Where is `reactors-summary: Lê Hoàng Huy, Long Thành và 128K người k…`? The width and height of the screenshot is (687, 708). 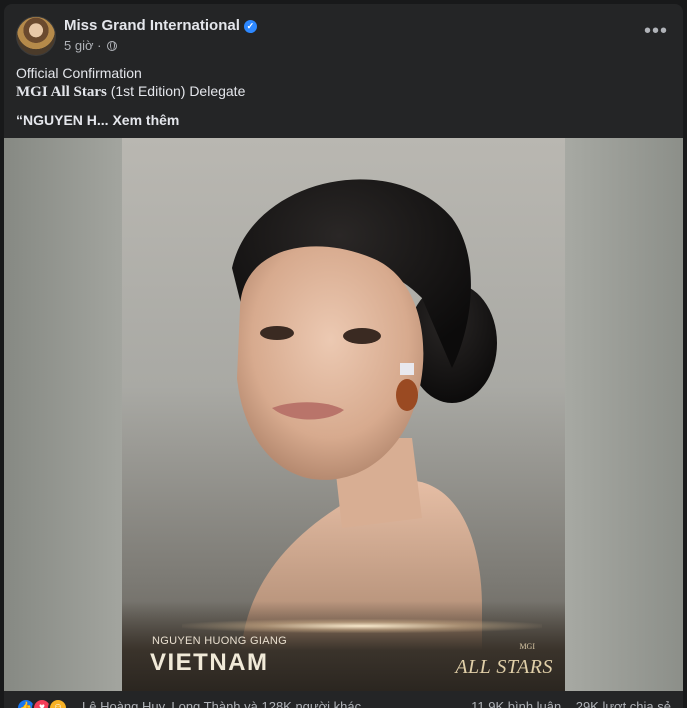 reactors-summary: Lê Hoàng Huy, Long Thành và 128K người k… is located at coordinates (221, 703).